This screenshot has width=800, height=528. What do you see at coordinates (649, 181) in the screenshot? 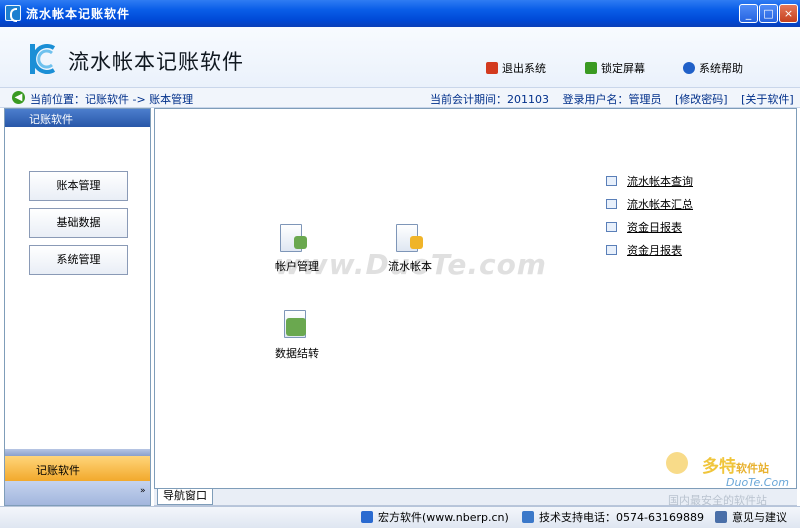
I see `link-ledger-query: 流水帐本查询` at bounding box center [649, 181].